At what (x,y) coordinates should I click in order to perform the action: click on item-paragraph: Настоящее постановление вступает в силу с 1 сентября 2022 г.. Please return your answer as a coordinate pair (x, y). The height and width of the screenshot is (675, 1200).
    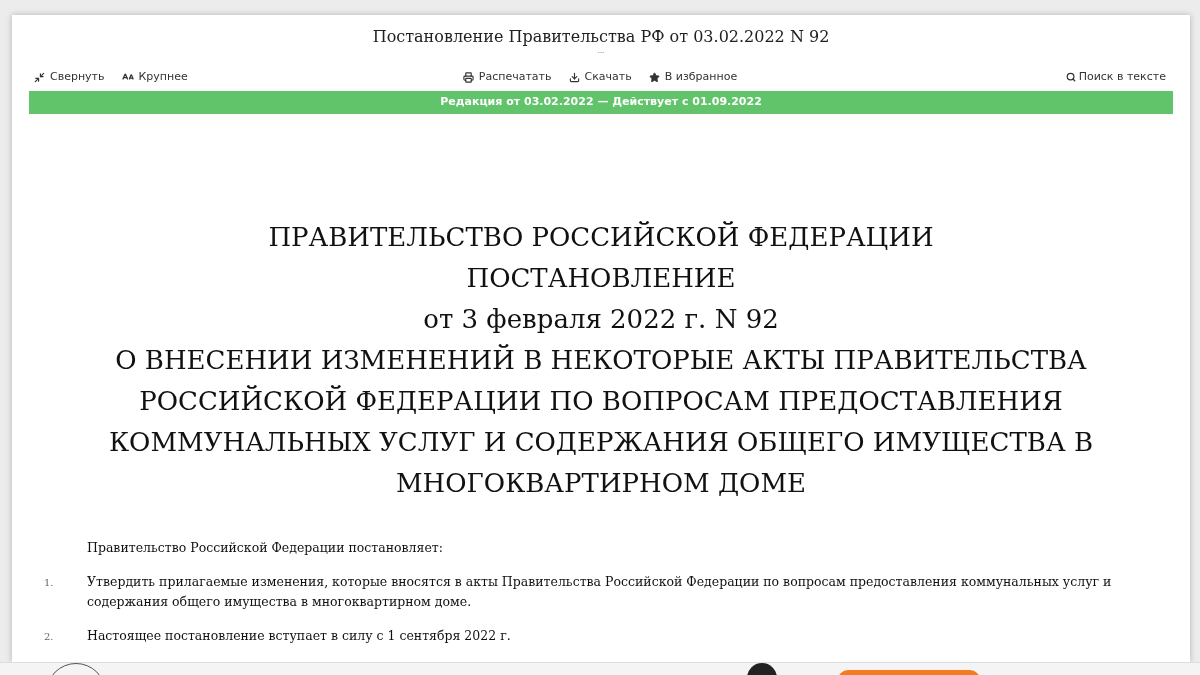
    Looking at the image, I should click on (299, 636).